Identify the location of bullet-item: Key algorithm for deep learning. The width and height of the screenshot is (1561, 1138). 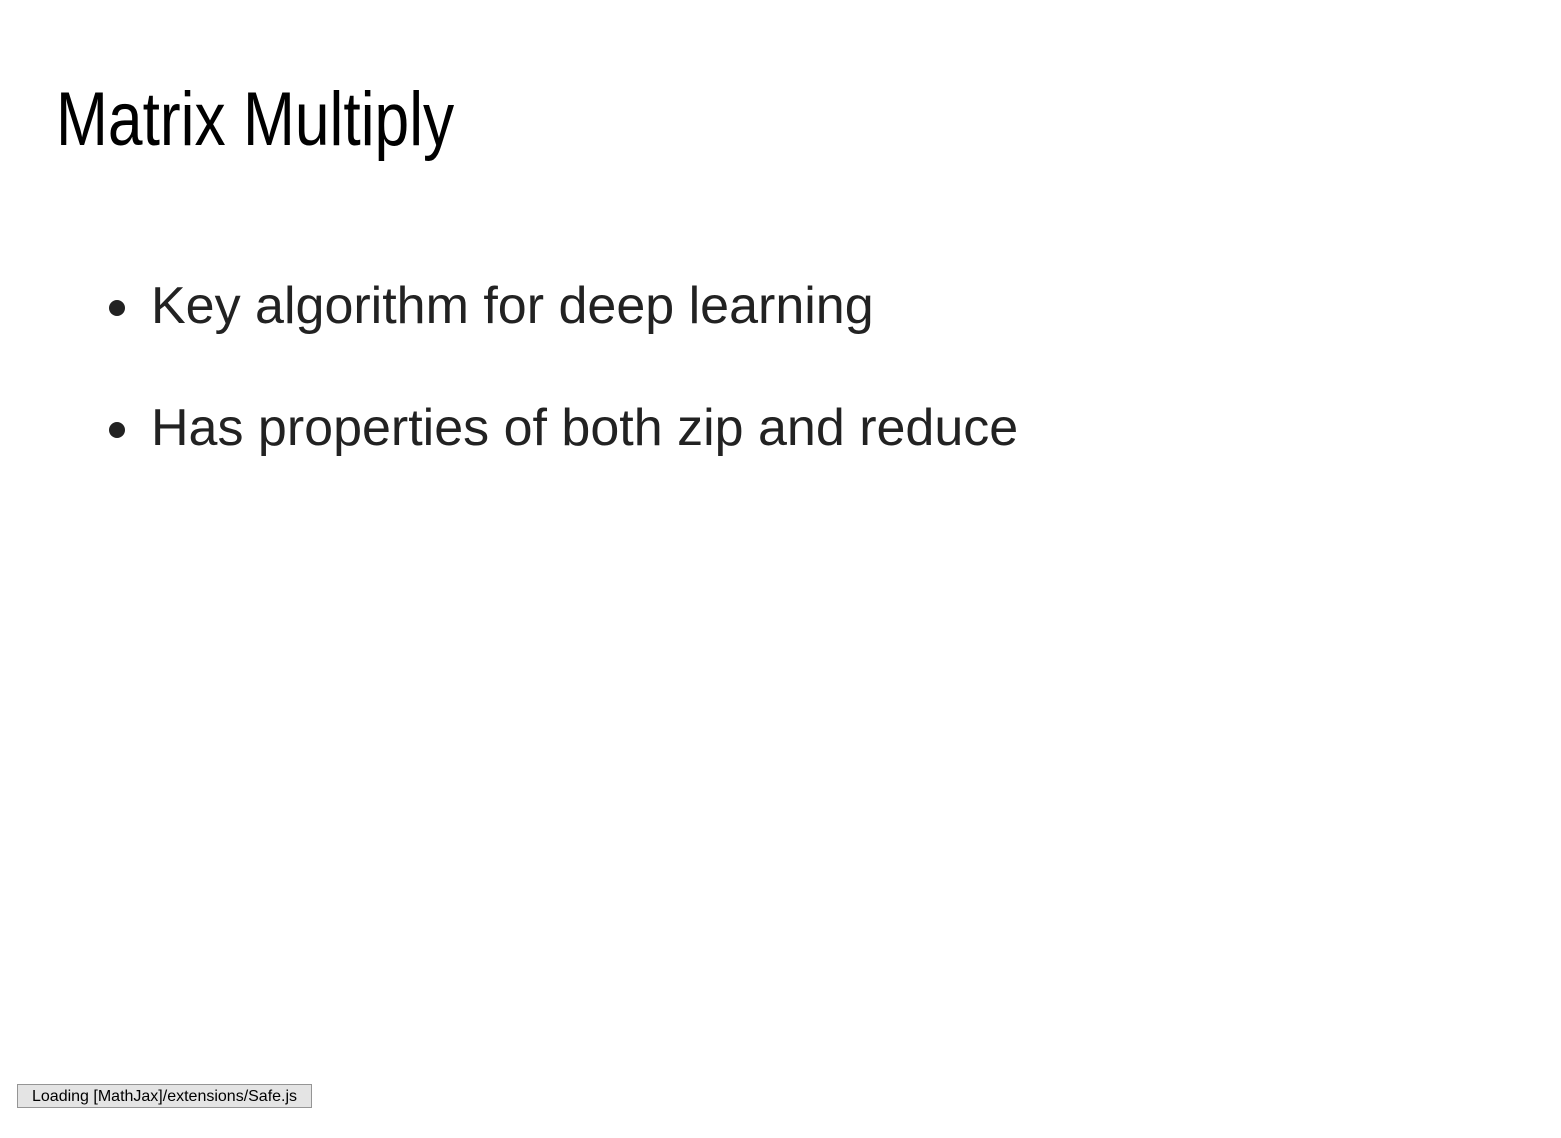
(561, 306).